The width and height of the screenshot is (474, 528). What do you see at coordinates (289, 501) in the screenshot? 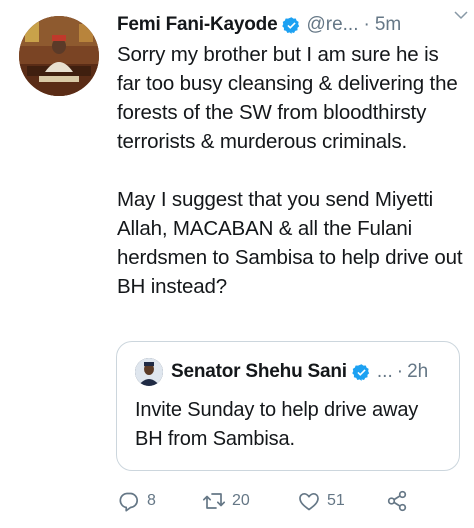
I see `tweet-actions: 8 20 51` at bounding box center [289, 501].